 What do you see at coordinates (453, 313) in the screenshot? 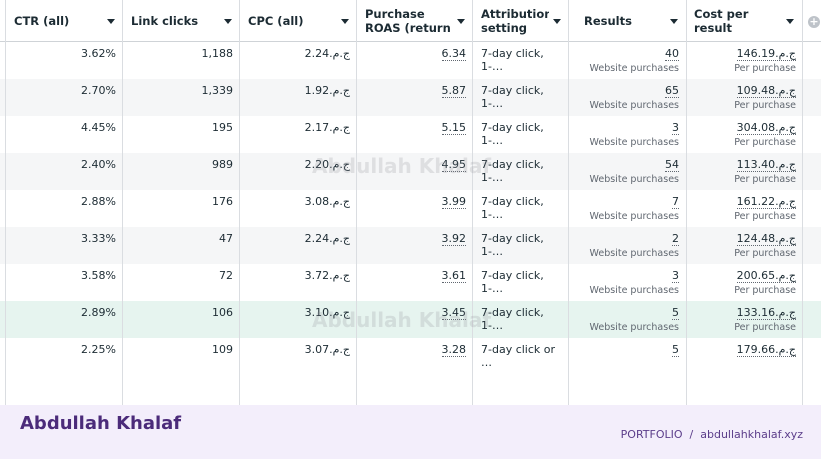
I see `cell-value: 3.45` at bounding box center [453, 313].